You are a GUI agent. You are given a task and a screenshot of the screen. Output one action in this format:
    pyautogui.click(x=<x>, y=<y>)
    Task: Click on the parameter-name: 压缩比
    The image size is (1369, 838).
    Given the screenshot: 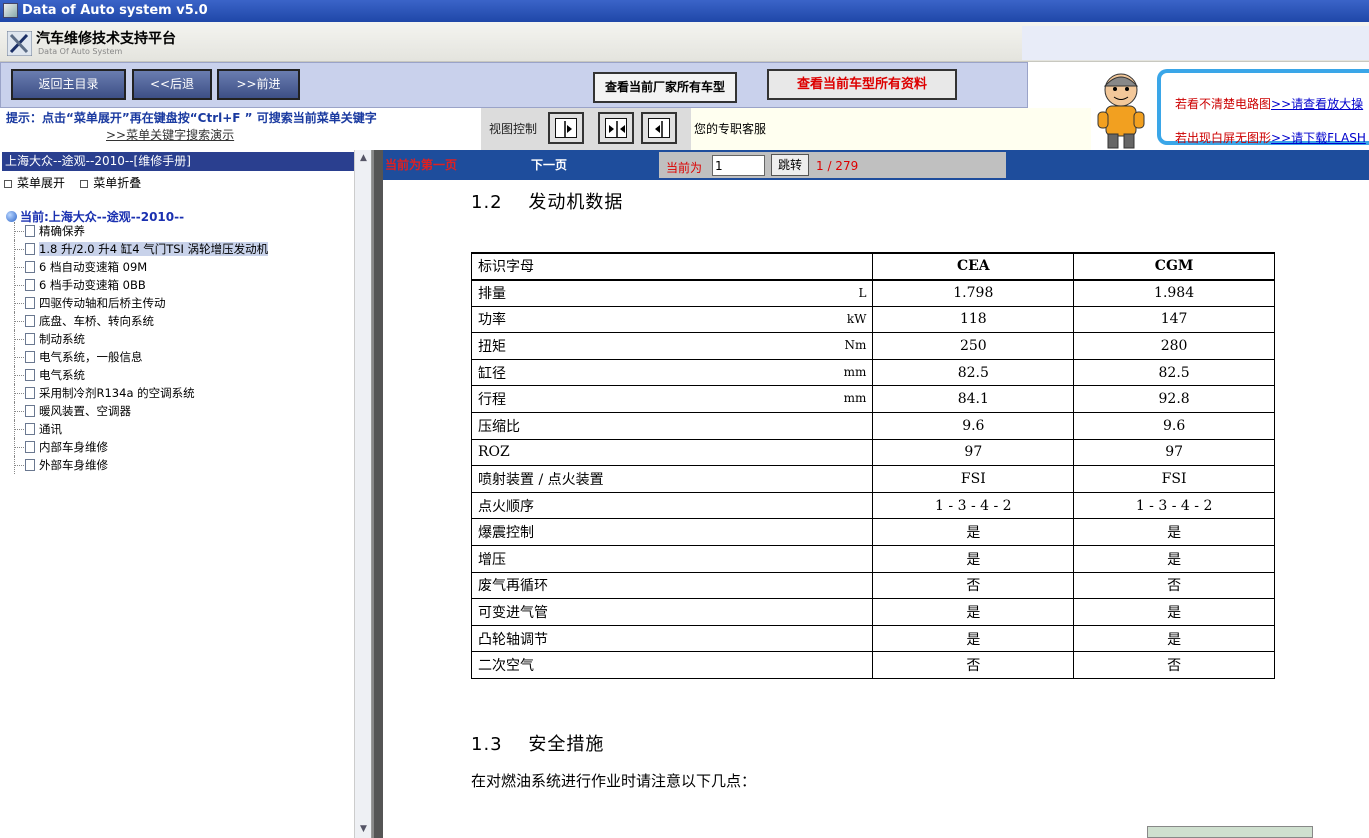 What is the action you would take?
    pyautogui.click(x=499, y=426)
    